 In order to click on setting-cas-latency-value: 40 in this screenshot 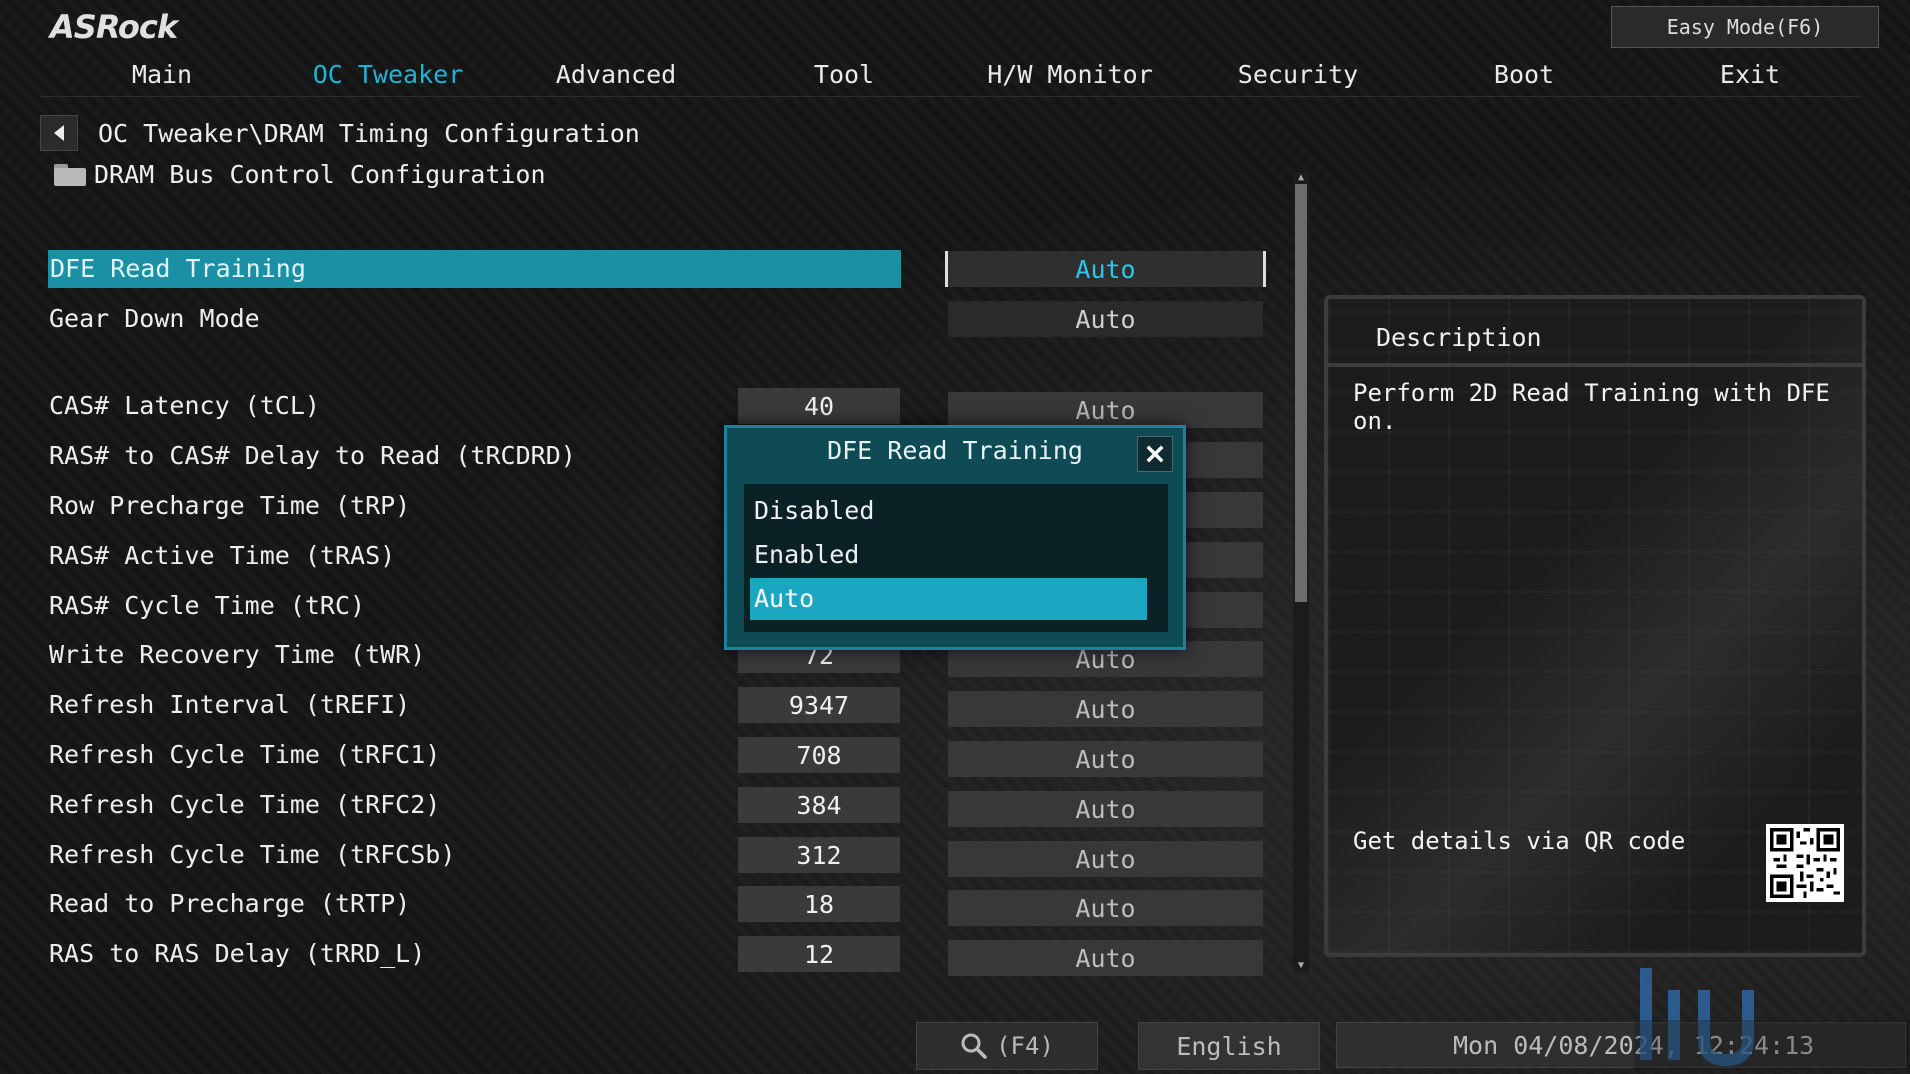, I will do `click(819, 406)`.